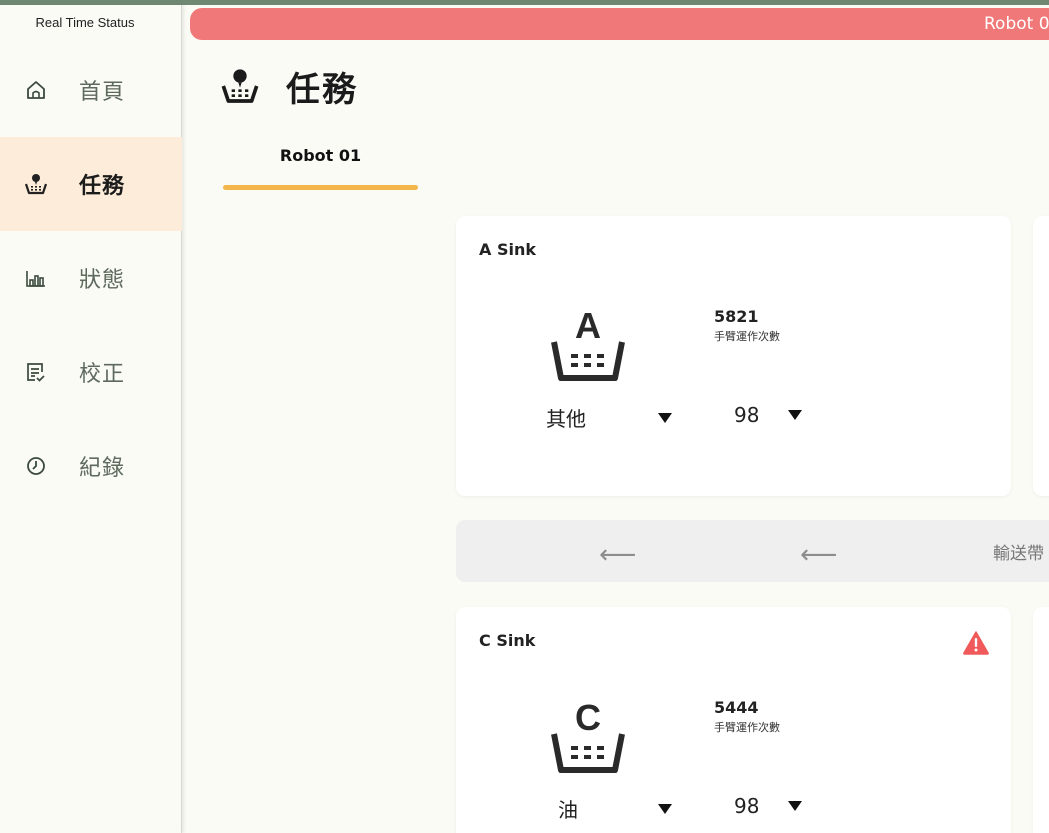 Image resolution: width=1049 pixels, height=833 pixels. I want to click on sidebar-item-label: 任務, so click(102, 186).